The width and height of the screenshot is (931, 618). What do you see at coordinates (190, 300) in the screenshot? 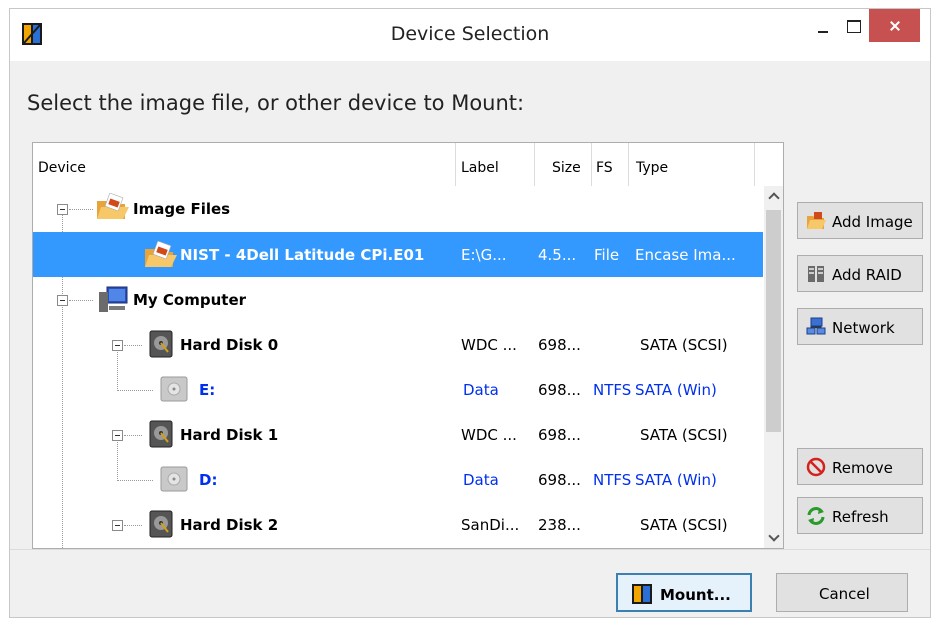
I see `device-name: My Computer` at bounding box center [190, 300].